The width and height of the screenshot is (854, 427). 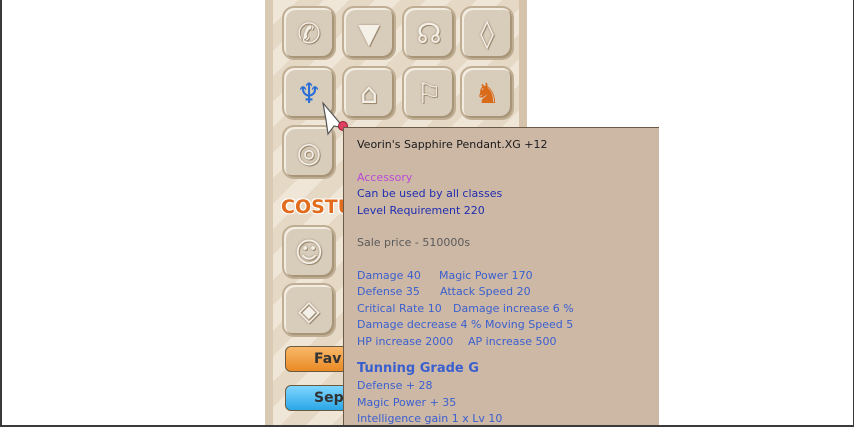 I want to click on ring2-slot: ◊, so click(x=487, y=33).